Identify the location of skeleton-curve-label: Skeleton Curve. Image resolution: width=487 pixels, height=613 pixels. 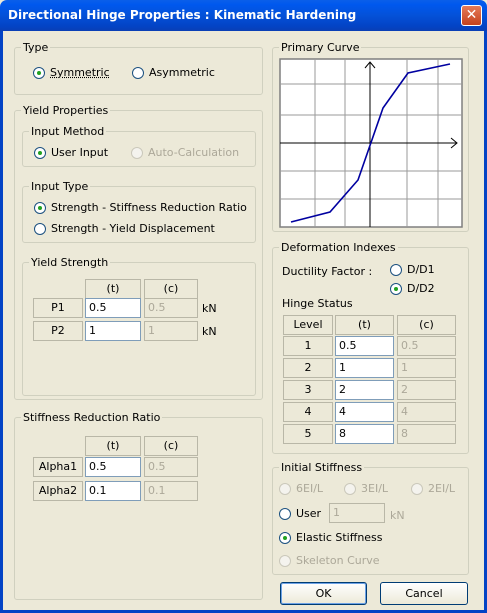
(338, 560).